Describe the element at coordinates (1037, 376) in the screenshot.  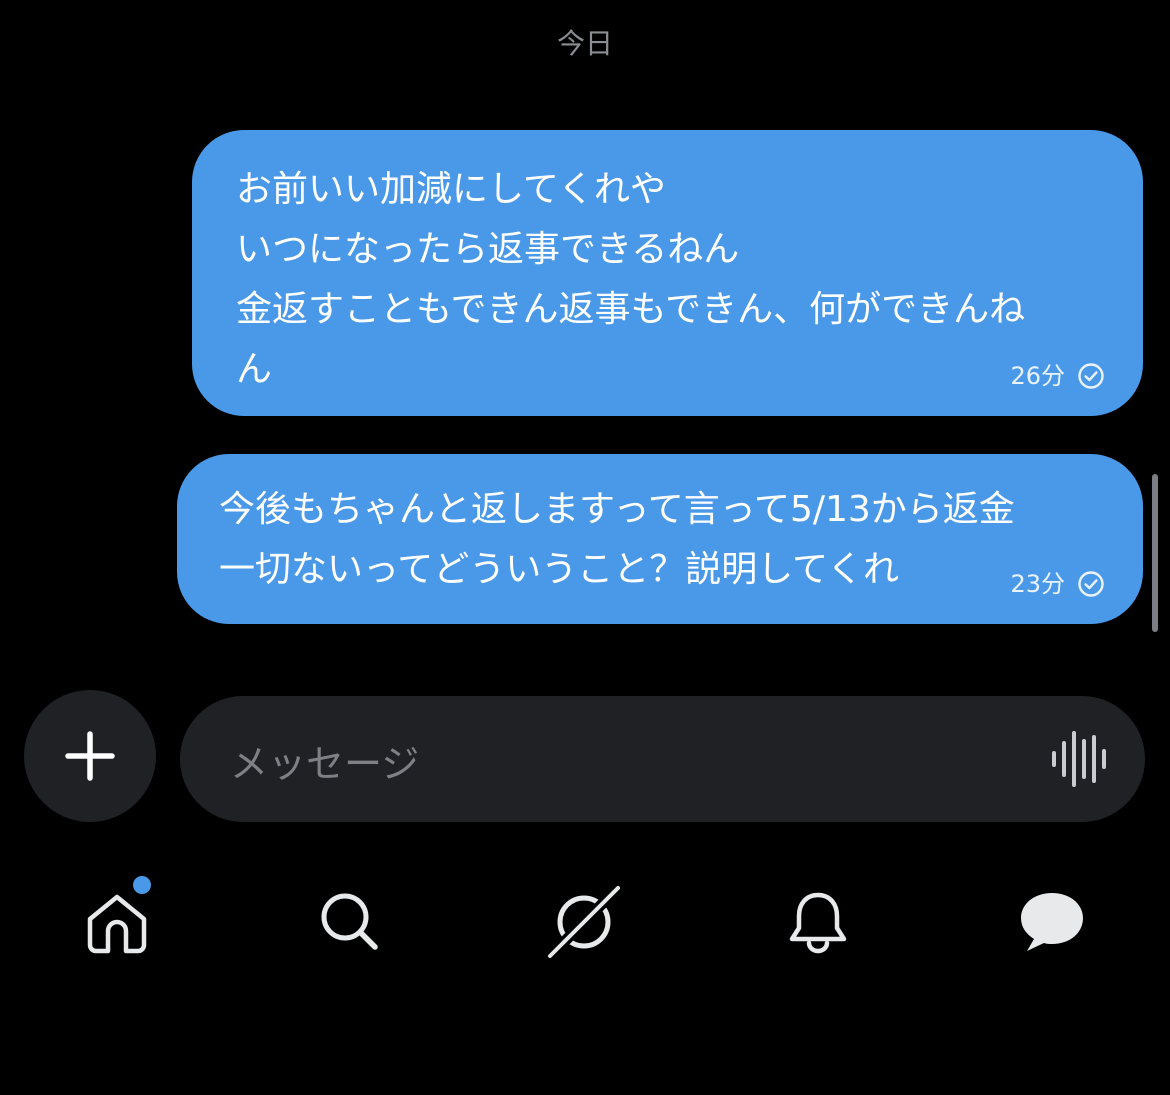
I see `message-time: 26分` at that location.